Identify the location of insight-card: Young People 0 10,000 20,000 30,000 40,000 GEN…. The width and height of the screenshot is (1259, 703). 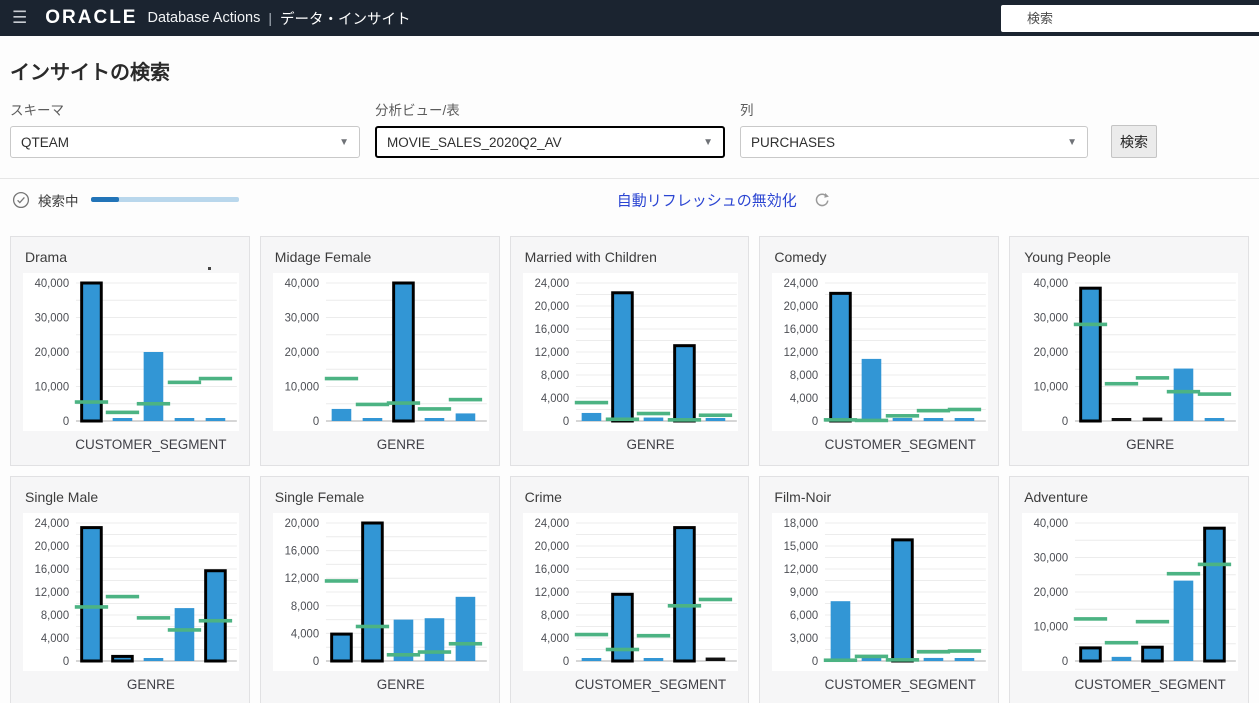
(1129, 351).